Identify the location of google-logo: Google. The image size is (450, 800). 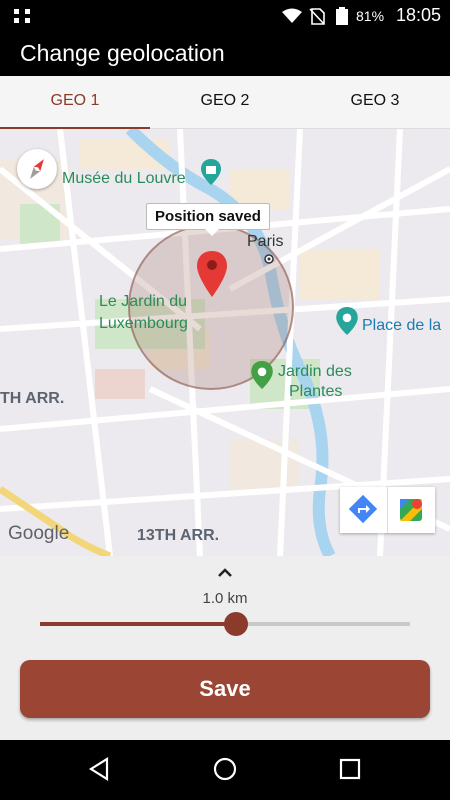
(39, 533).